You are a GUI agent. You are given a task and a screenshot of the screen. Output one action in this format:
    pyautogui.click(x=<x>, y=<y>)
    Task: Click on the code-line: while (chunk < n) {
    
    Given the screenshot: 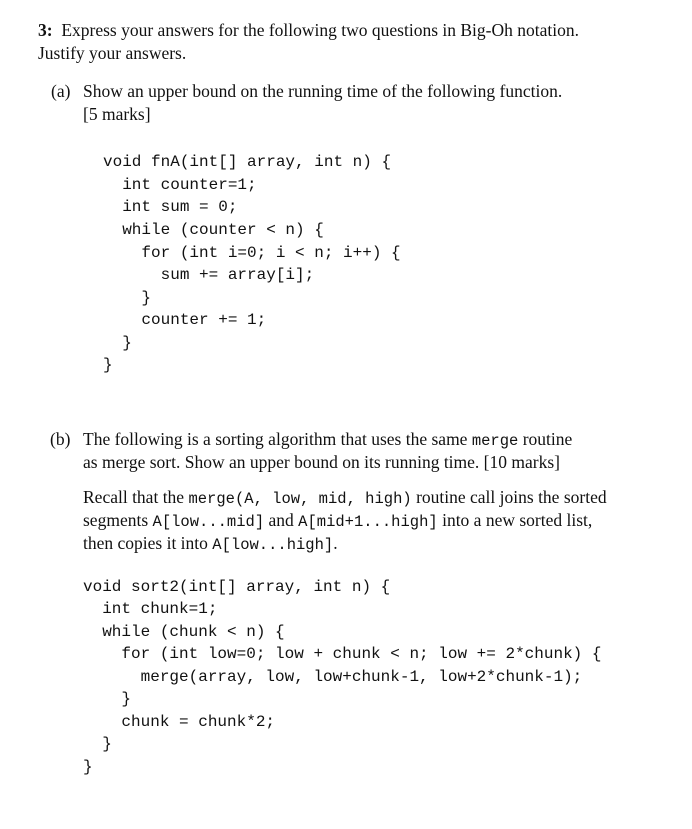 What is the action you would take?
    pyautogui.click(x=184, y=632)
    